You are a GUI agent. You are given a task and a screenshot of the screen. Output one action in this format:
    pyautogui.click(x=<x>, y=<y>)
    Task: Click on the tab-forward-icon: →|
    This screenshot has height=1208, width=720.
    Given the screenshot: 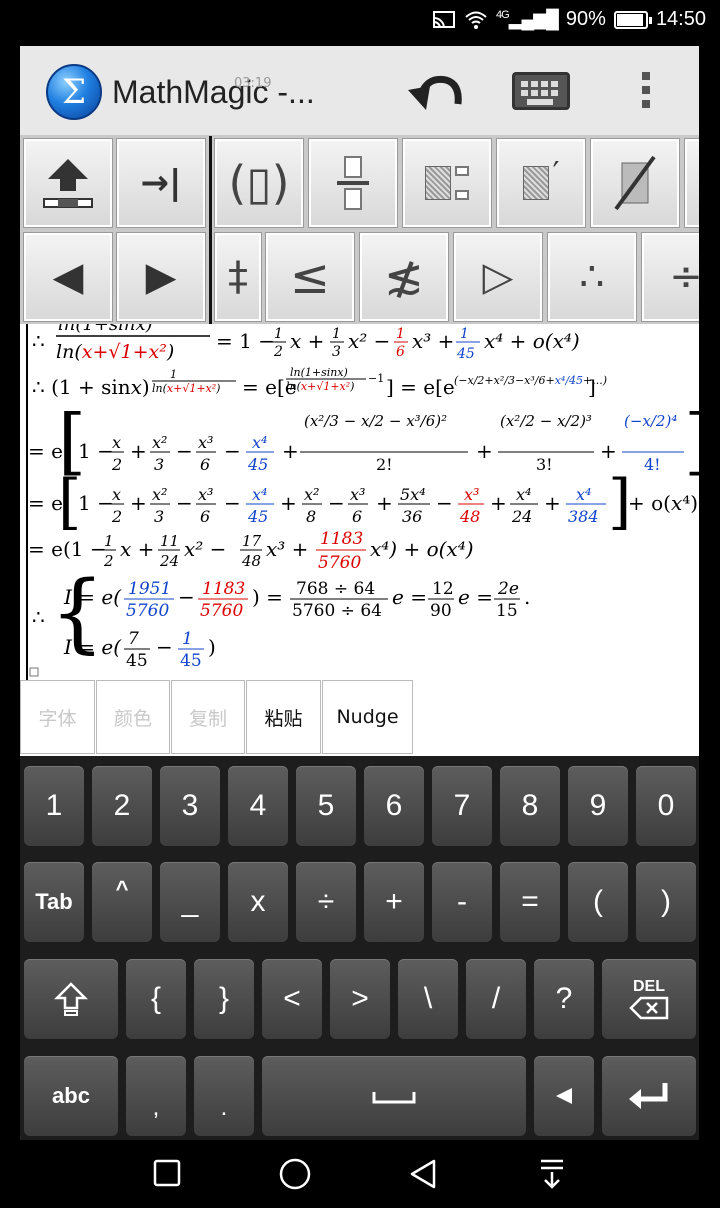 What is the action you would take?
    pyautogui.click(x=161, y=183)
    